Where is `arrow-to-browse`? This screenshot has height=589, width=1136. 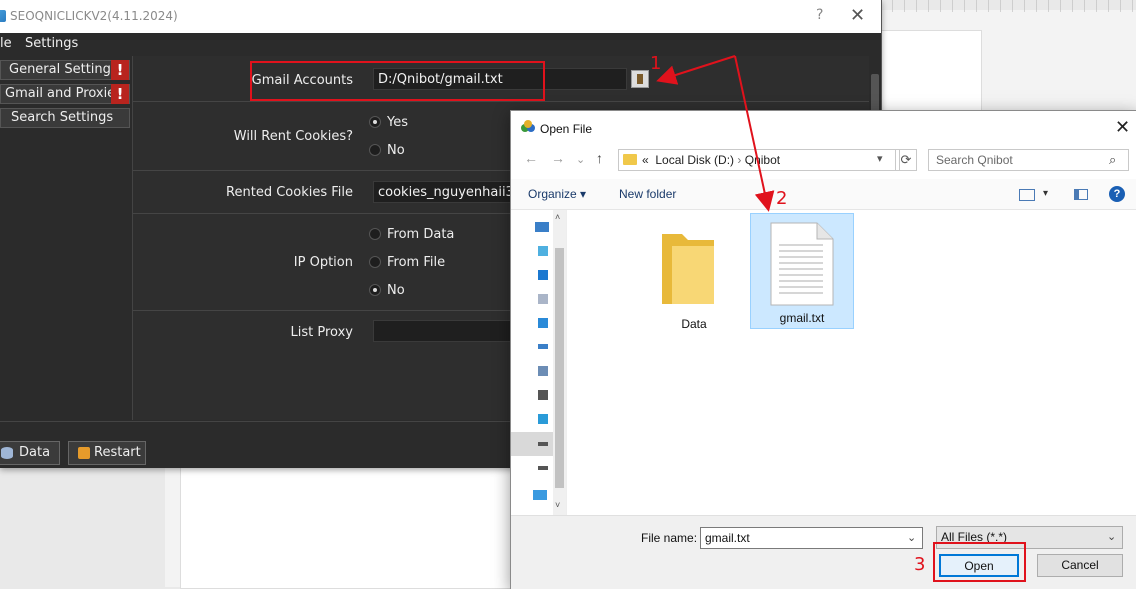
arrow-to-browse is located at coordinates (696, 70).